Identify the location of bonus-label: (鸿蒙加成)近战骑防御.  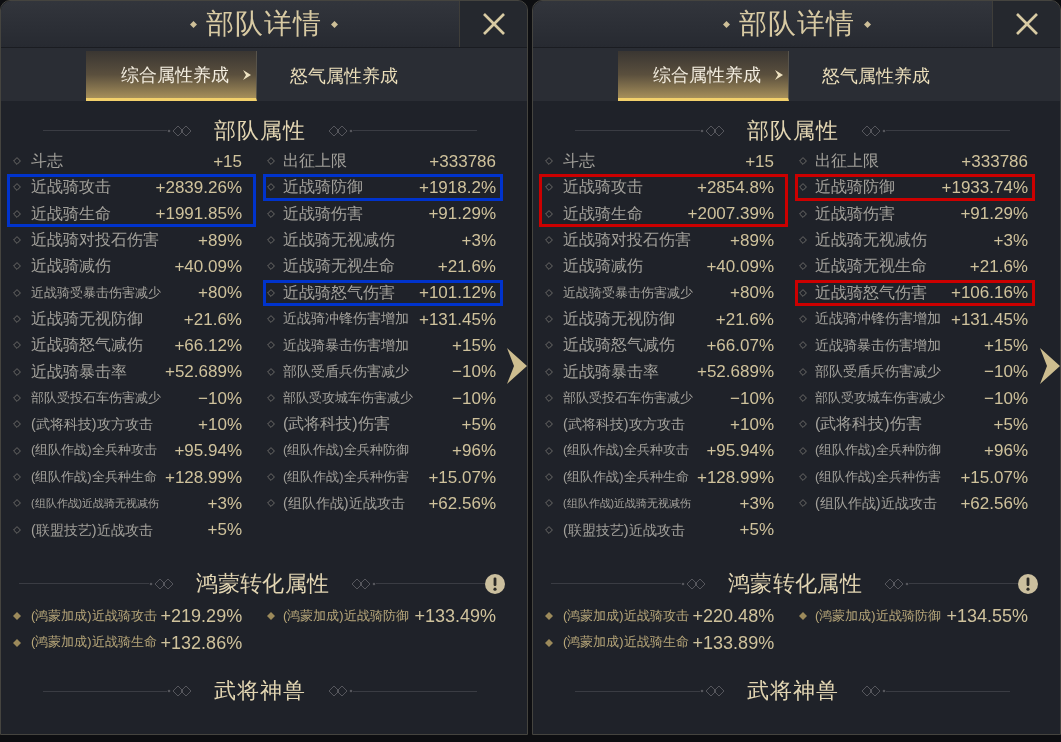
(878, 616).